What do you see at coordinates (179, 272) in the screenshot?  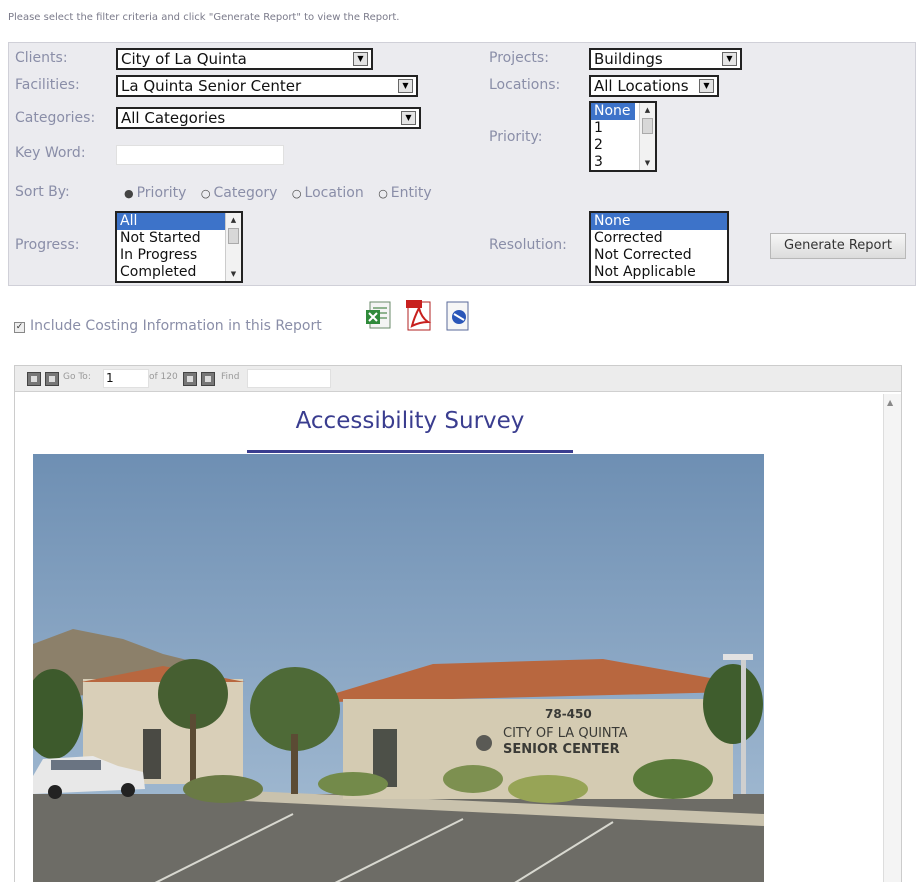 I see `progress-option: Completed` at bounding box center [179, 272].